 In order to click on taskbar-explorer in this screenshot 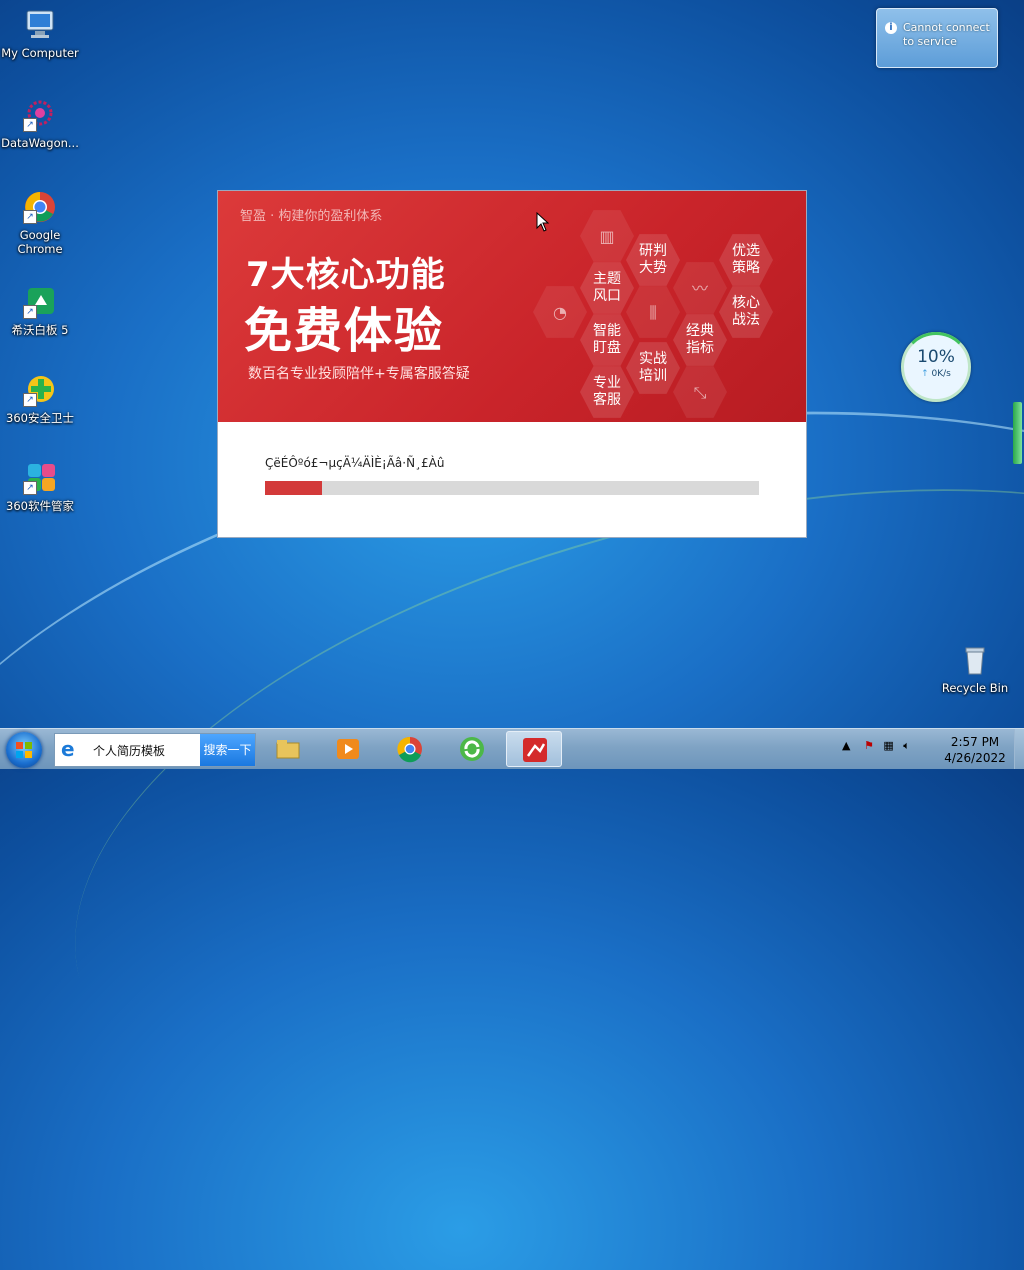, I will do `click(288, 749)`.